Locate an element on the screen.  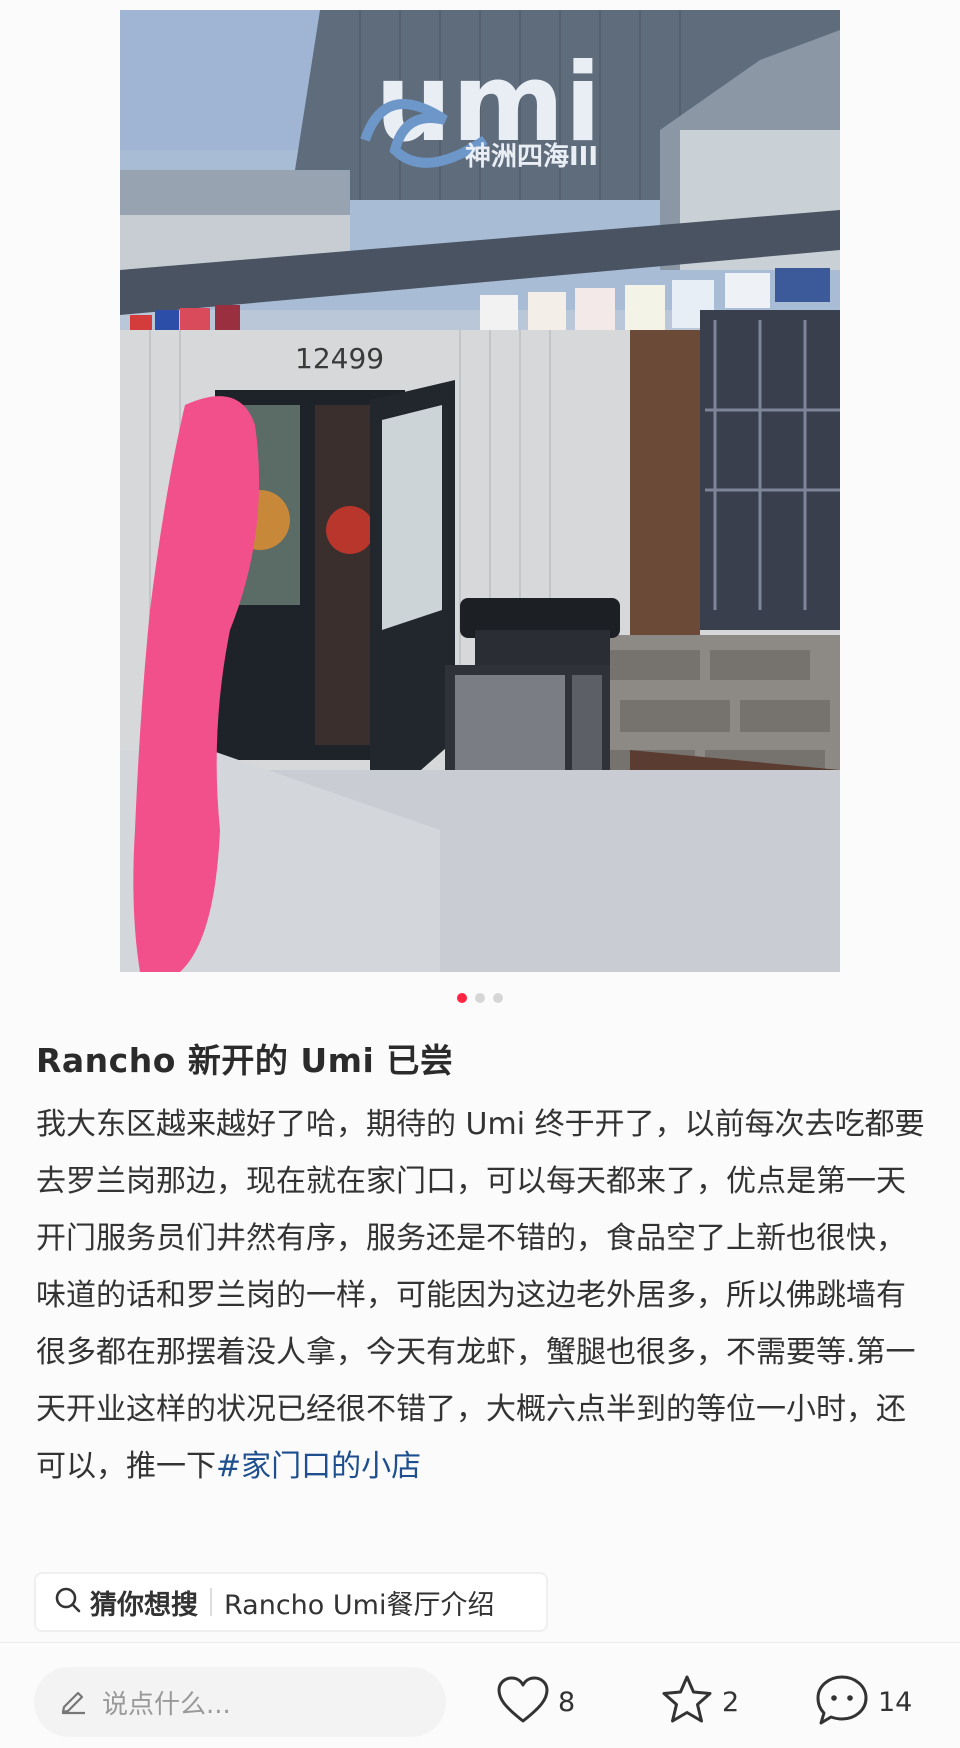
suggested-search: 猜你想搜 Rancho Umi餐厅介绍 is located at coordinates (291, 1602).